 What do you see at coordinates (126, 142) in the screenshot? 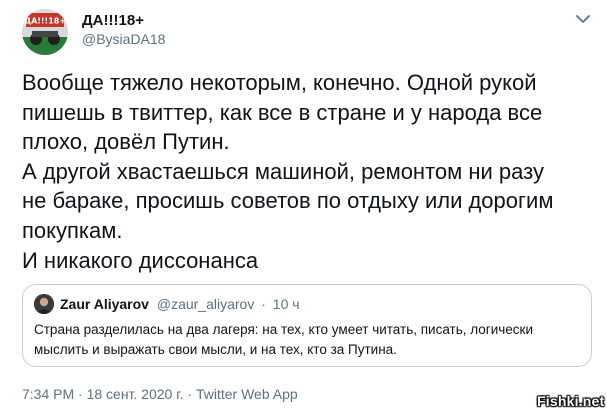
I see `tweet-text-line: плохо, довёл Путин.` at bounding box center [126, 142].